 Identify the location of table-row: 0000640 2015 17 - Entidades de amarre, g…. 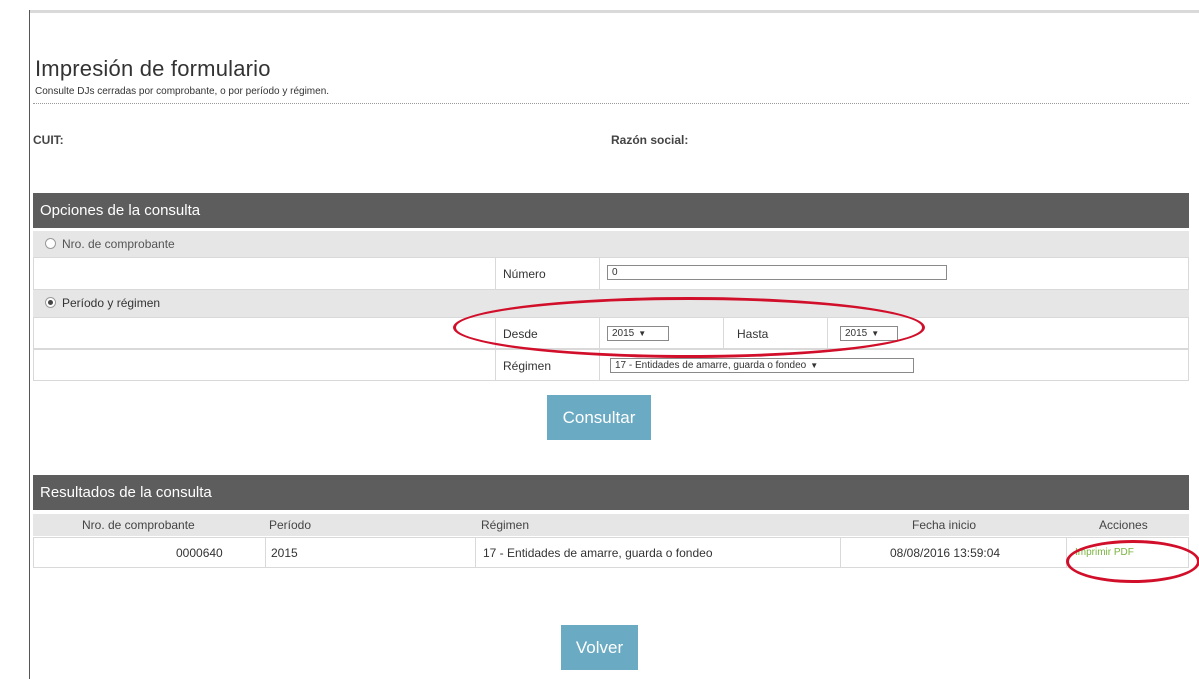
(611, 552).